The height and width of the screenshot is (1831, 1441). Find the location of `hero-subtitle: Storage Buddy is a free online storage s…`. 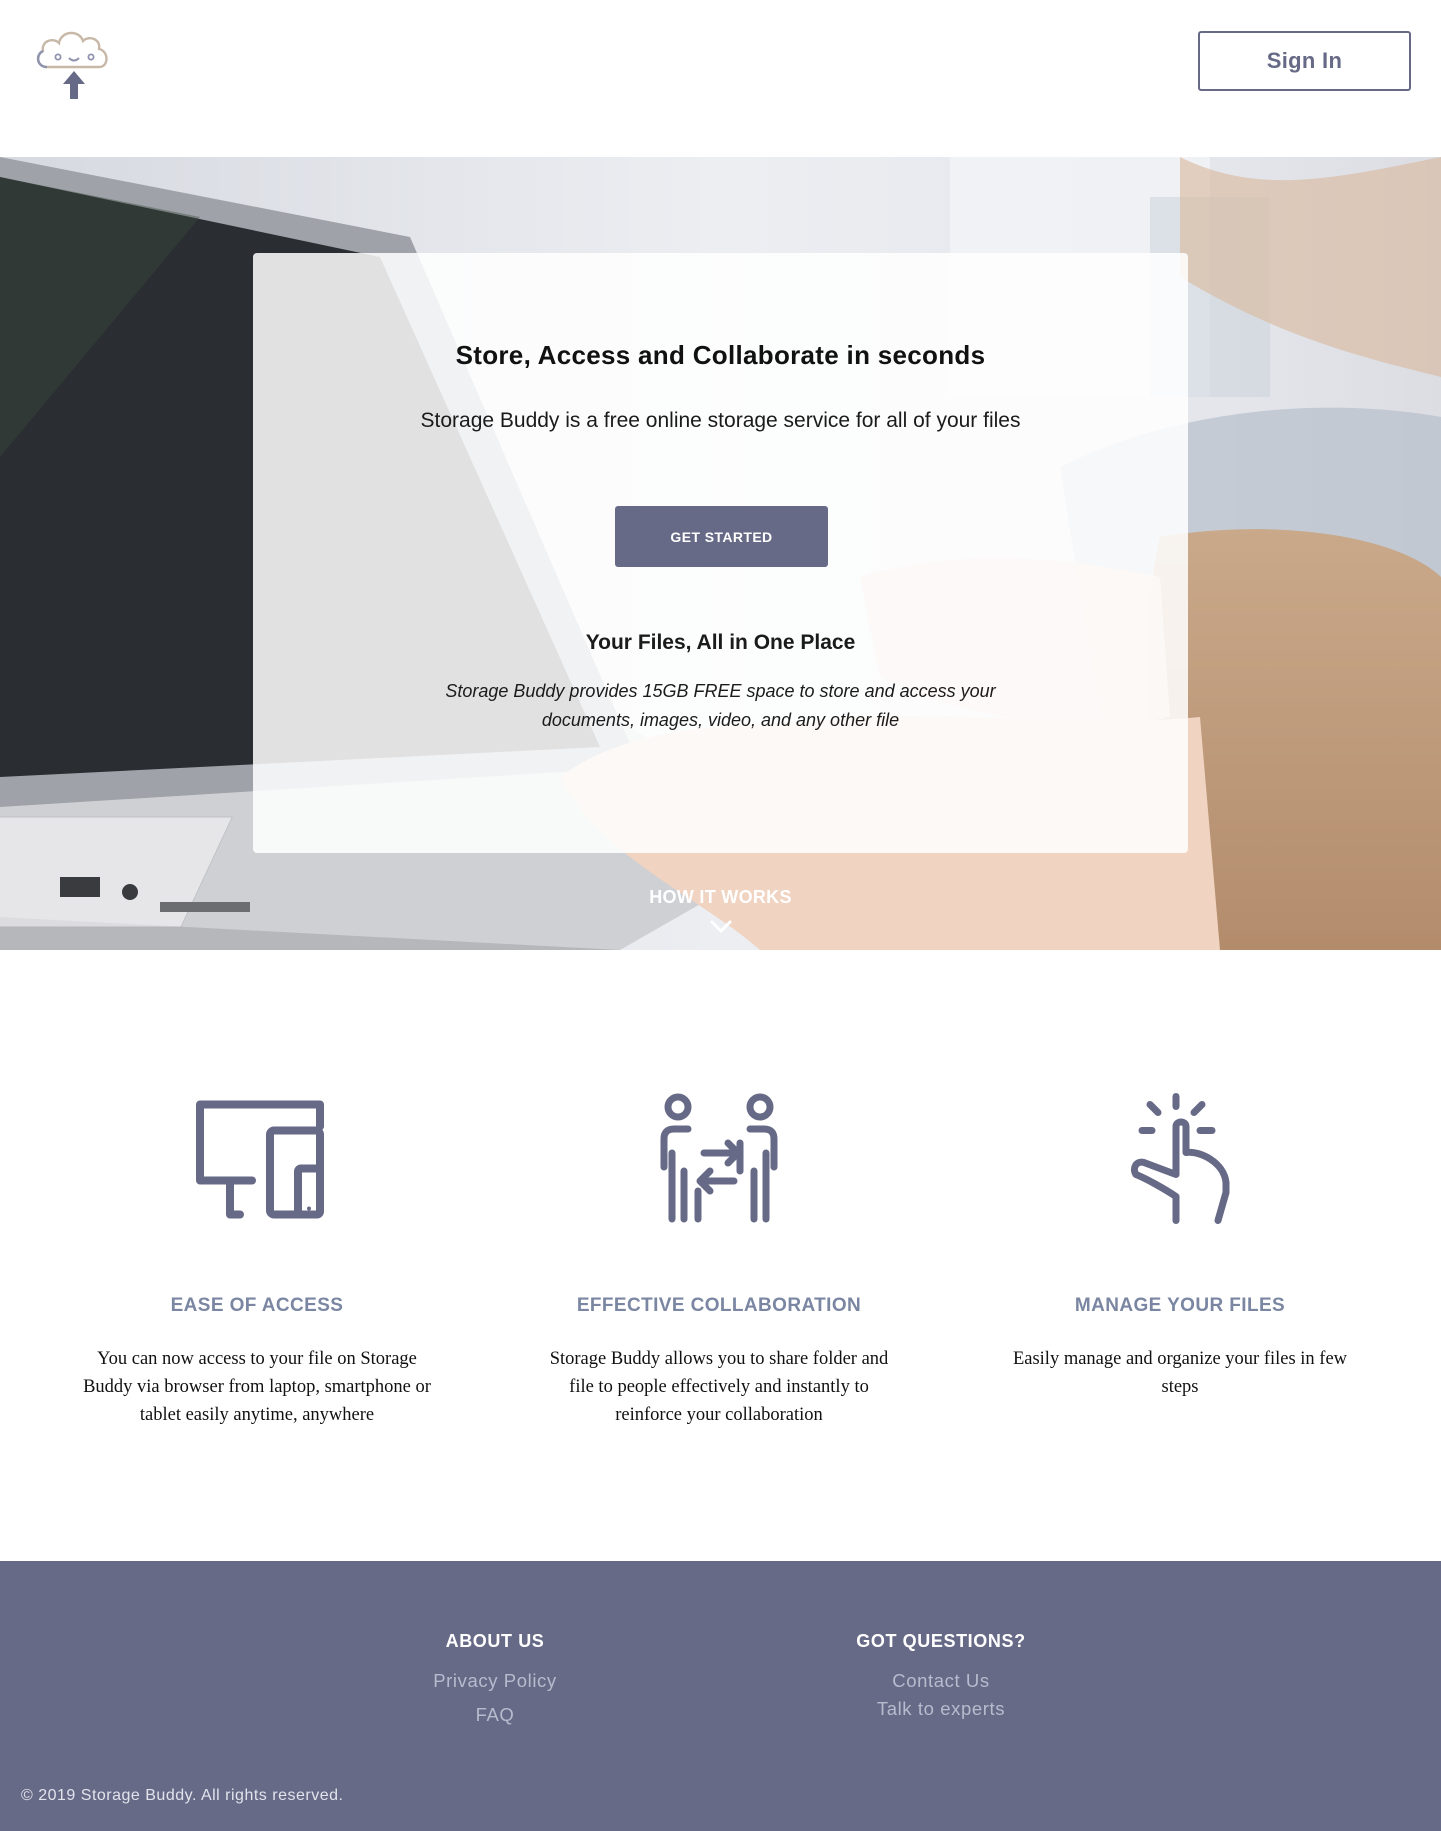

hero-subtitle: Storage Buddy is a free online storage s… is located at coordinates (720, 420).